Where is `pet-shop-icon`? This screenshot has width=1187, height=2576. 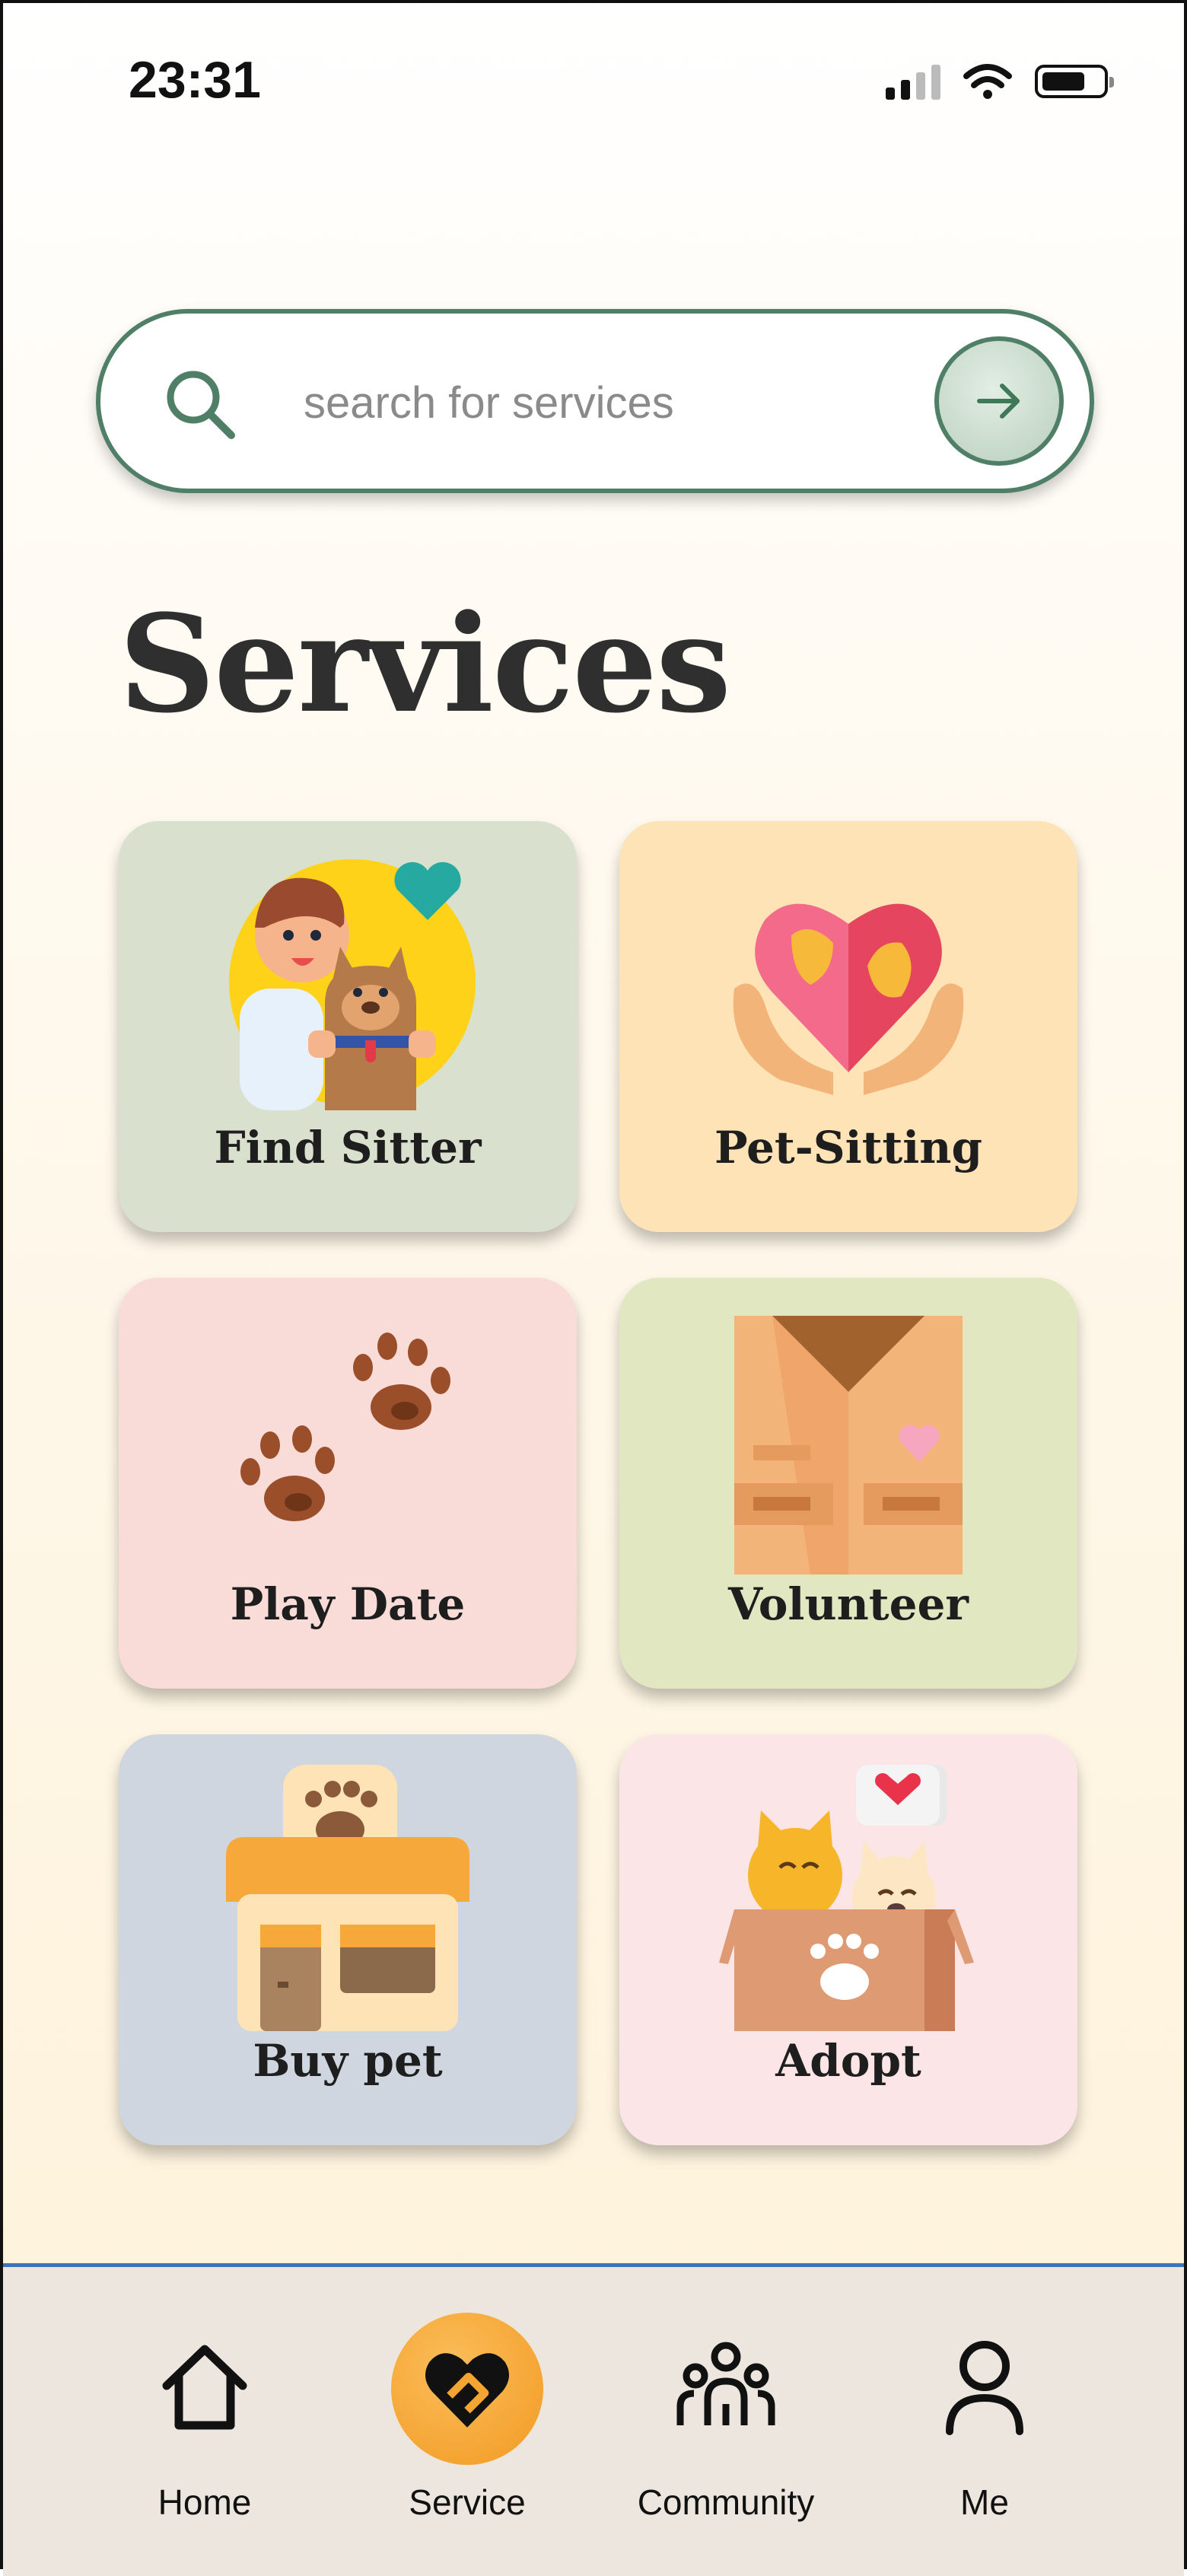 pet-shop-icon is located at coordinates (347, 1898).